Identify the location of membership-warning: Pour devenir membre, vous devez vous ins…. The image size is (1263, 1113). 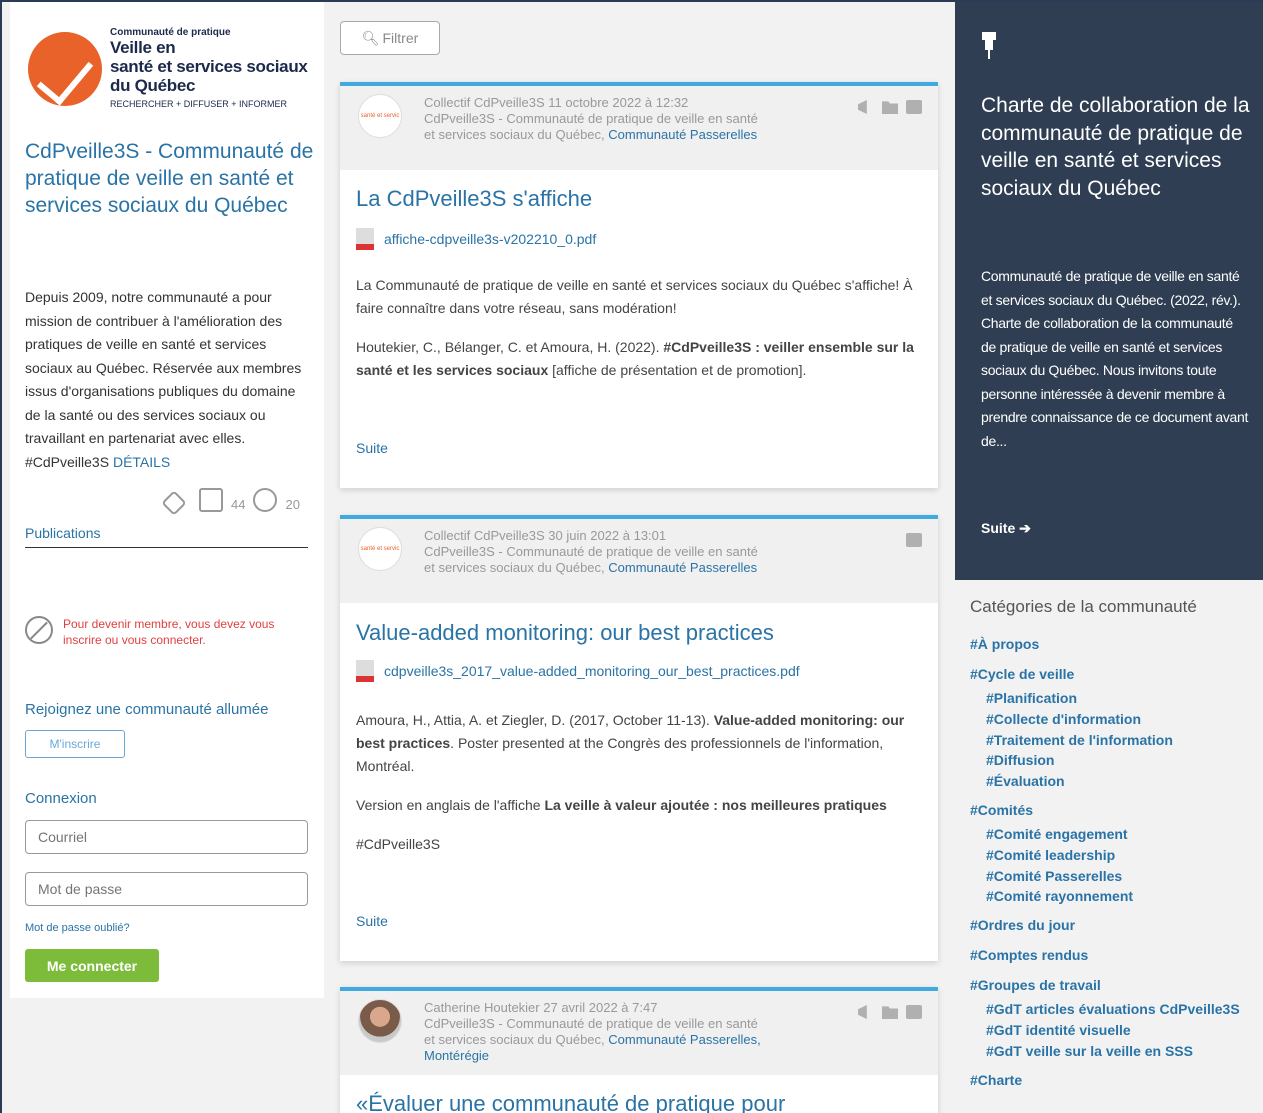
(167, 632).